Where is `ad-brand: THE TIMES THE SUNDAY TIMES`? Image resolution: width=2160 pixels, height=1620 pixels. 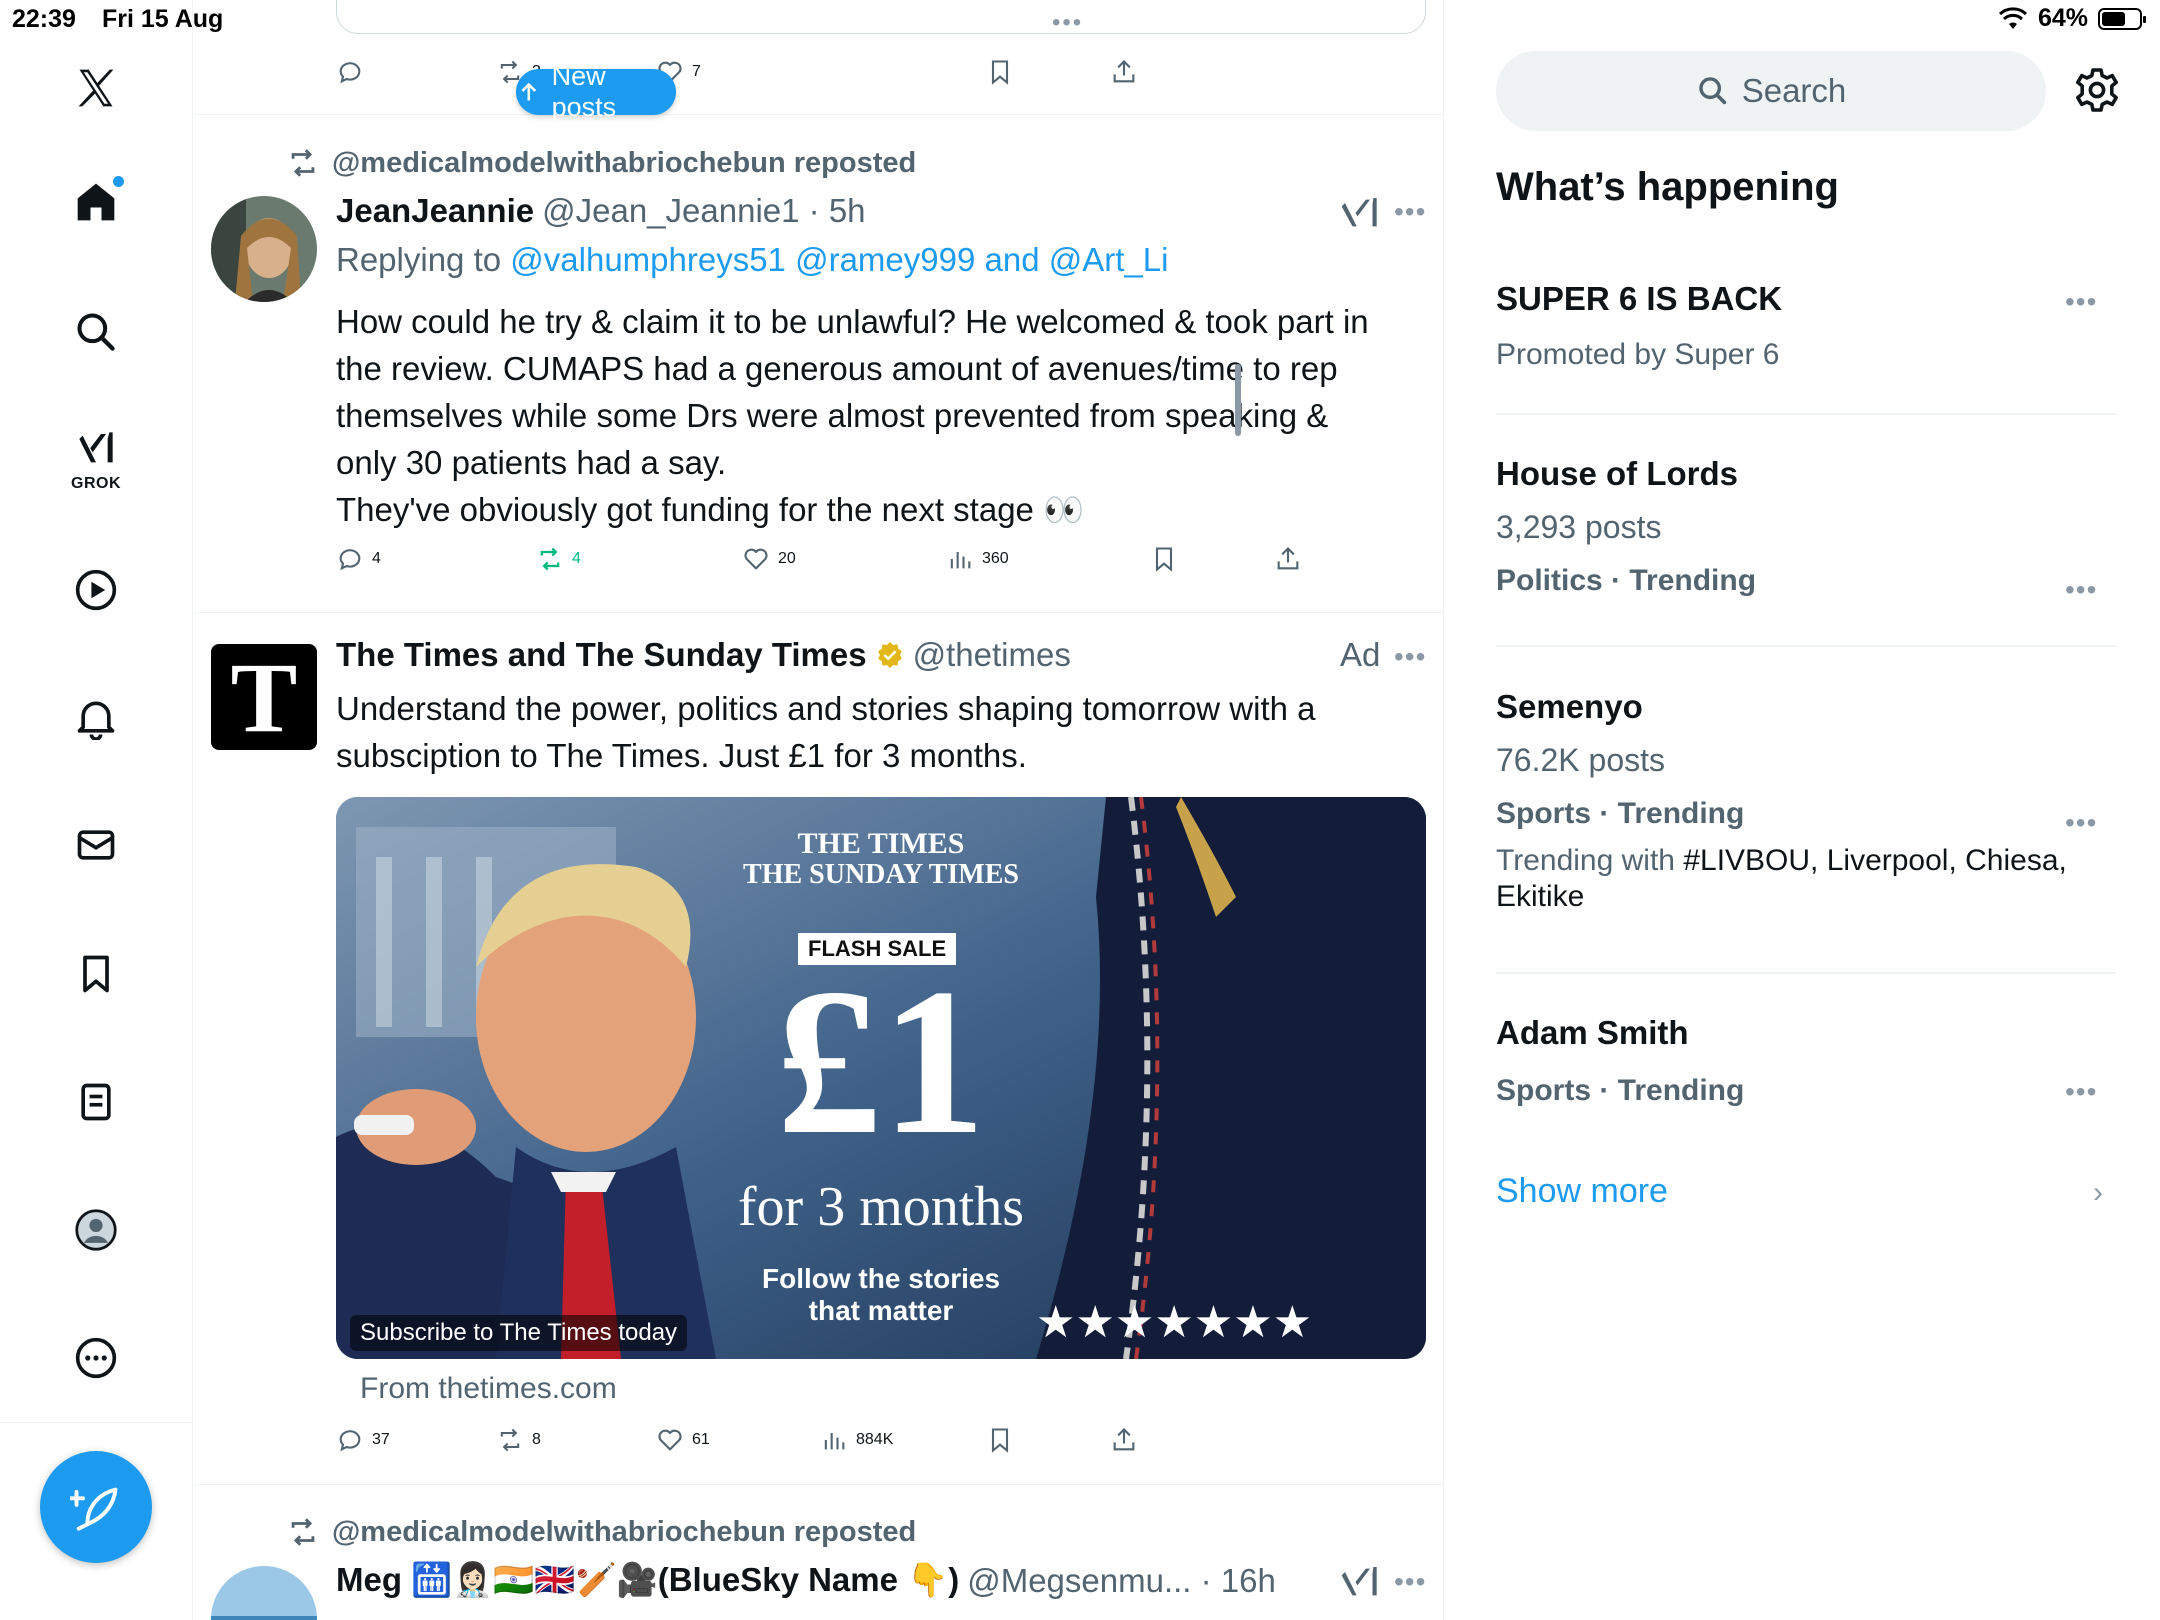
ad-brand: THE TIMES THE SUNDAY TIMES is located at coordinates (881, 859).